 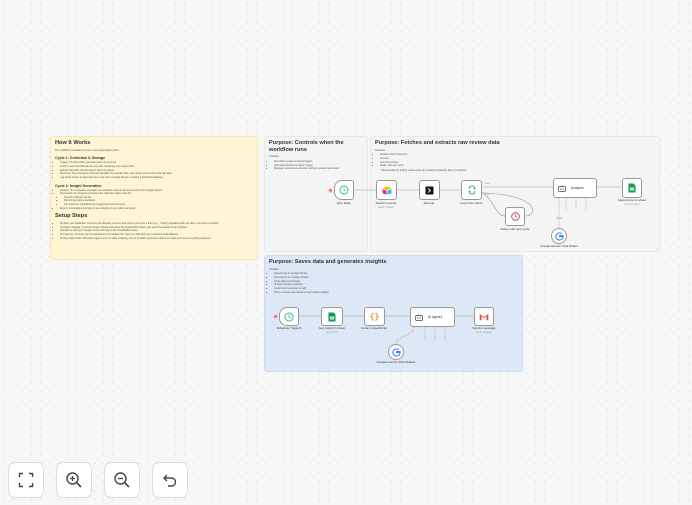 What do you see at coordinates (78, 185) in the screenshot?
I see `cycle2-title: Cycle 2: Insight Generation` at bounding box center [78, 185].